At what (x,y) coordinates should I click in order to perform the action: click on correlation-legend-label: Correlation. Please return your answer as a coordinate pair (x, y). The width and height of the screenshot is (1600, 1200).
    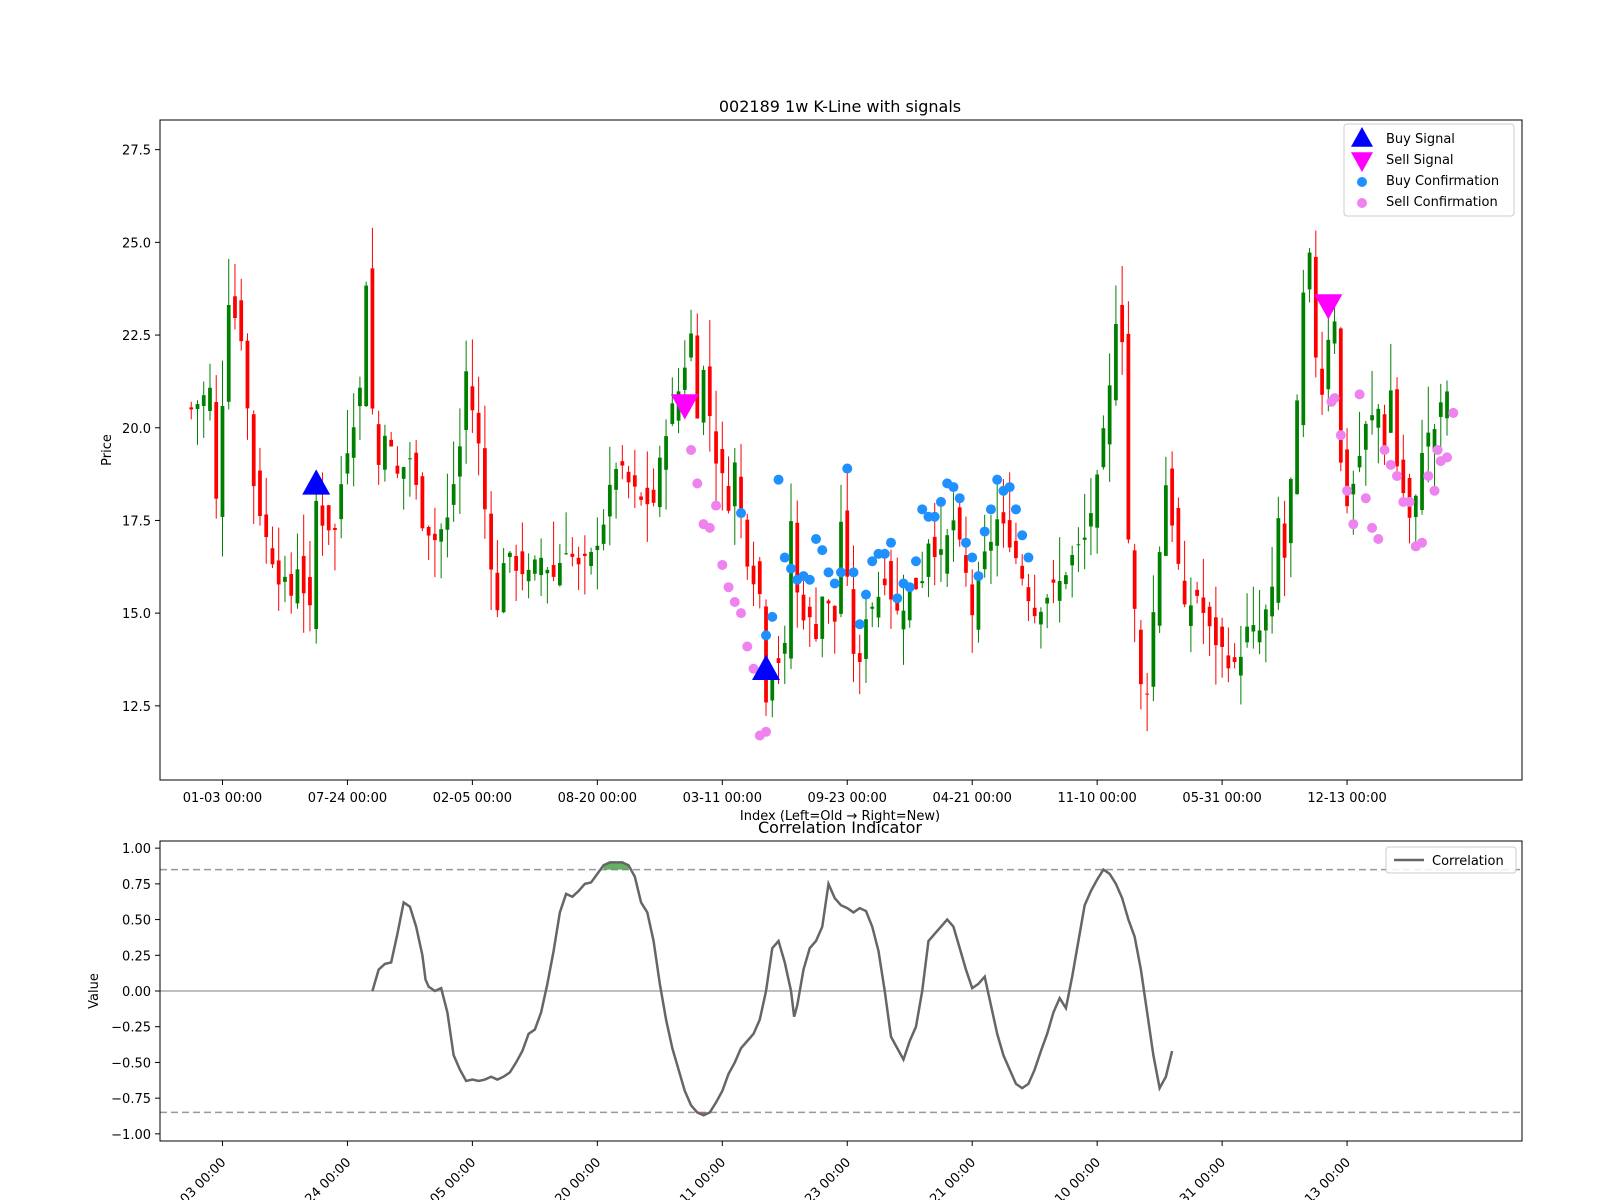
    Looking at the image, I should click on (1468, 861).